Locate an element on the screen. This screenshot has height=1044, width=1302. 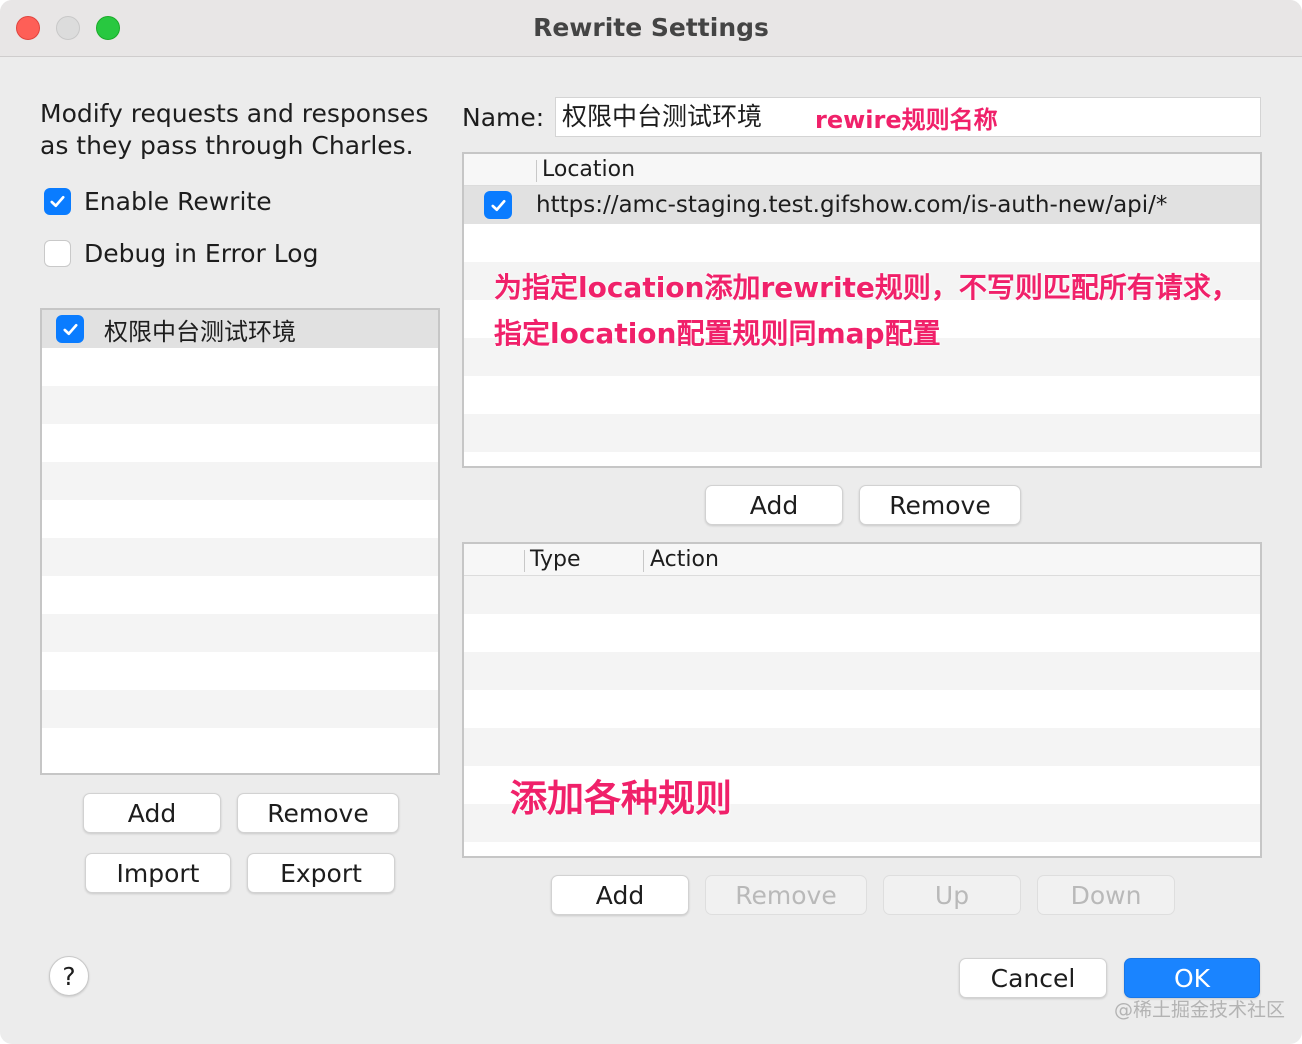
location-column-header: Location is located at coordinates (588, 169).